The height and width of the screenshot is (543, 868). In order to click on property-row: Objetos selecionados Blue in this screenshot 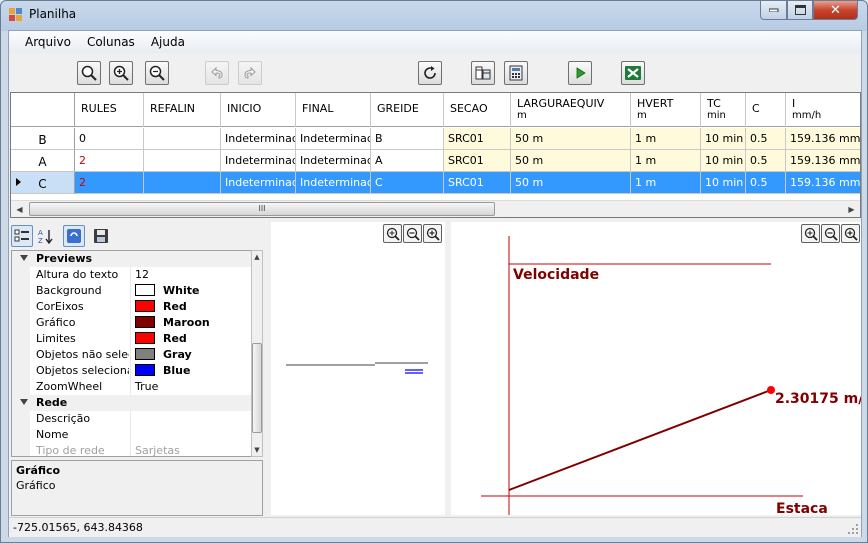, I will do `click(131, 371)`.